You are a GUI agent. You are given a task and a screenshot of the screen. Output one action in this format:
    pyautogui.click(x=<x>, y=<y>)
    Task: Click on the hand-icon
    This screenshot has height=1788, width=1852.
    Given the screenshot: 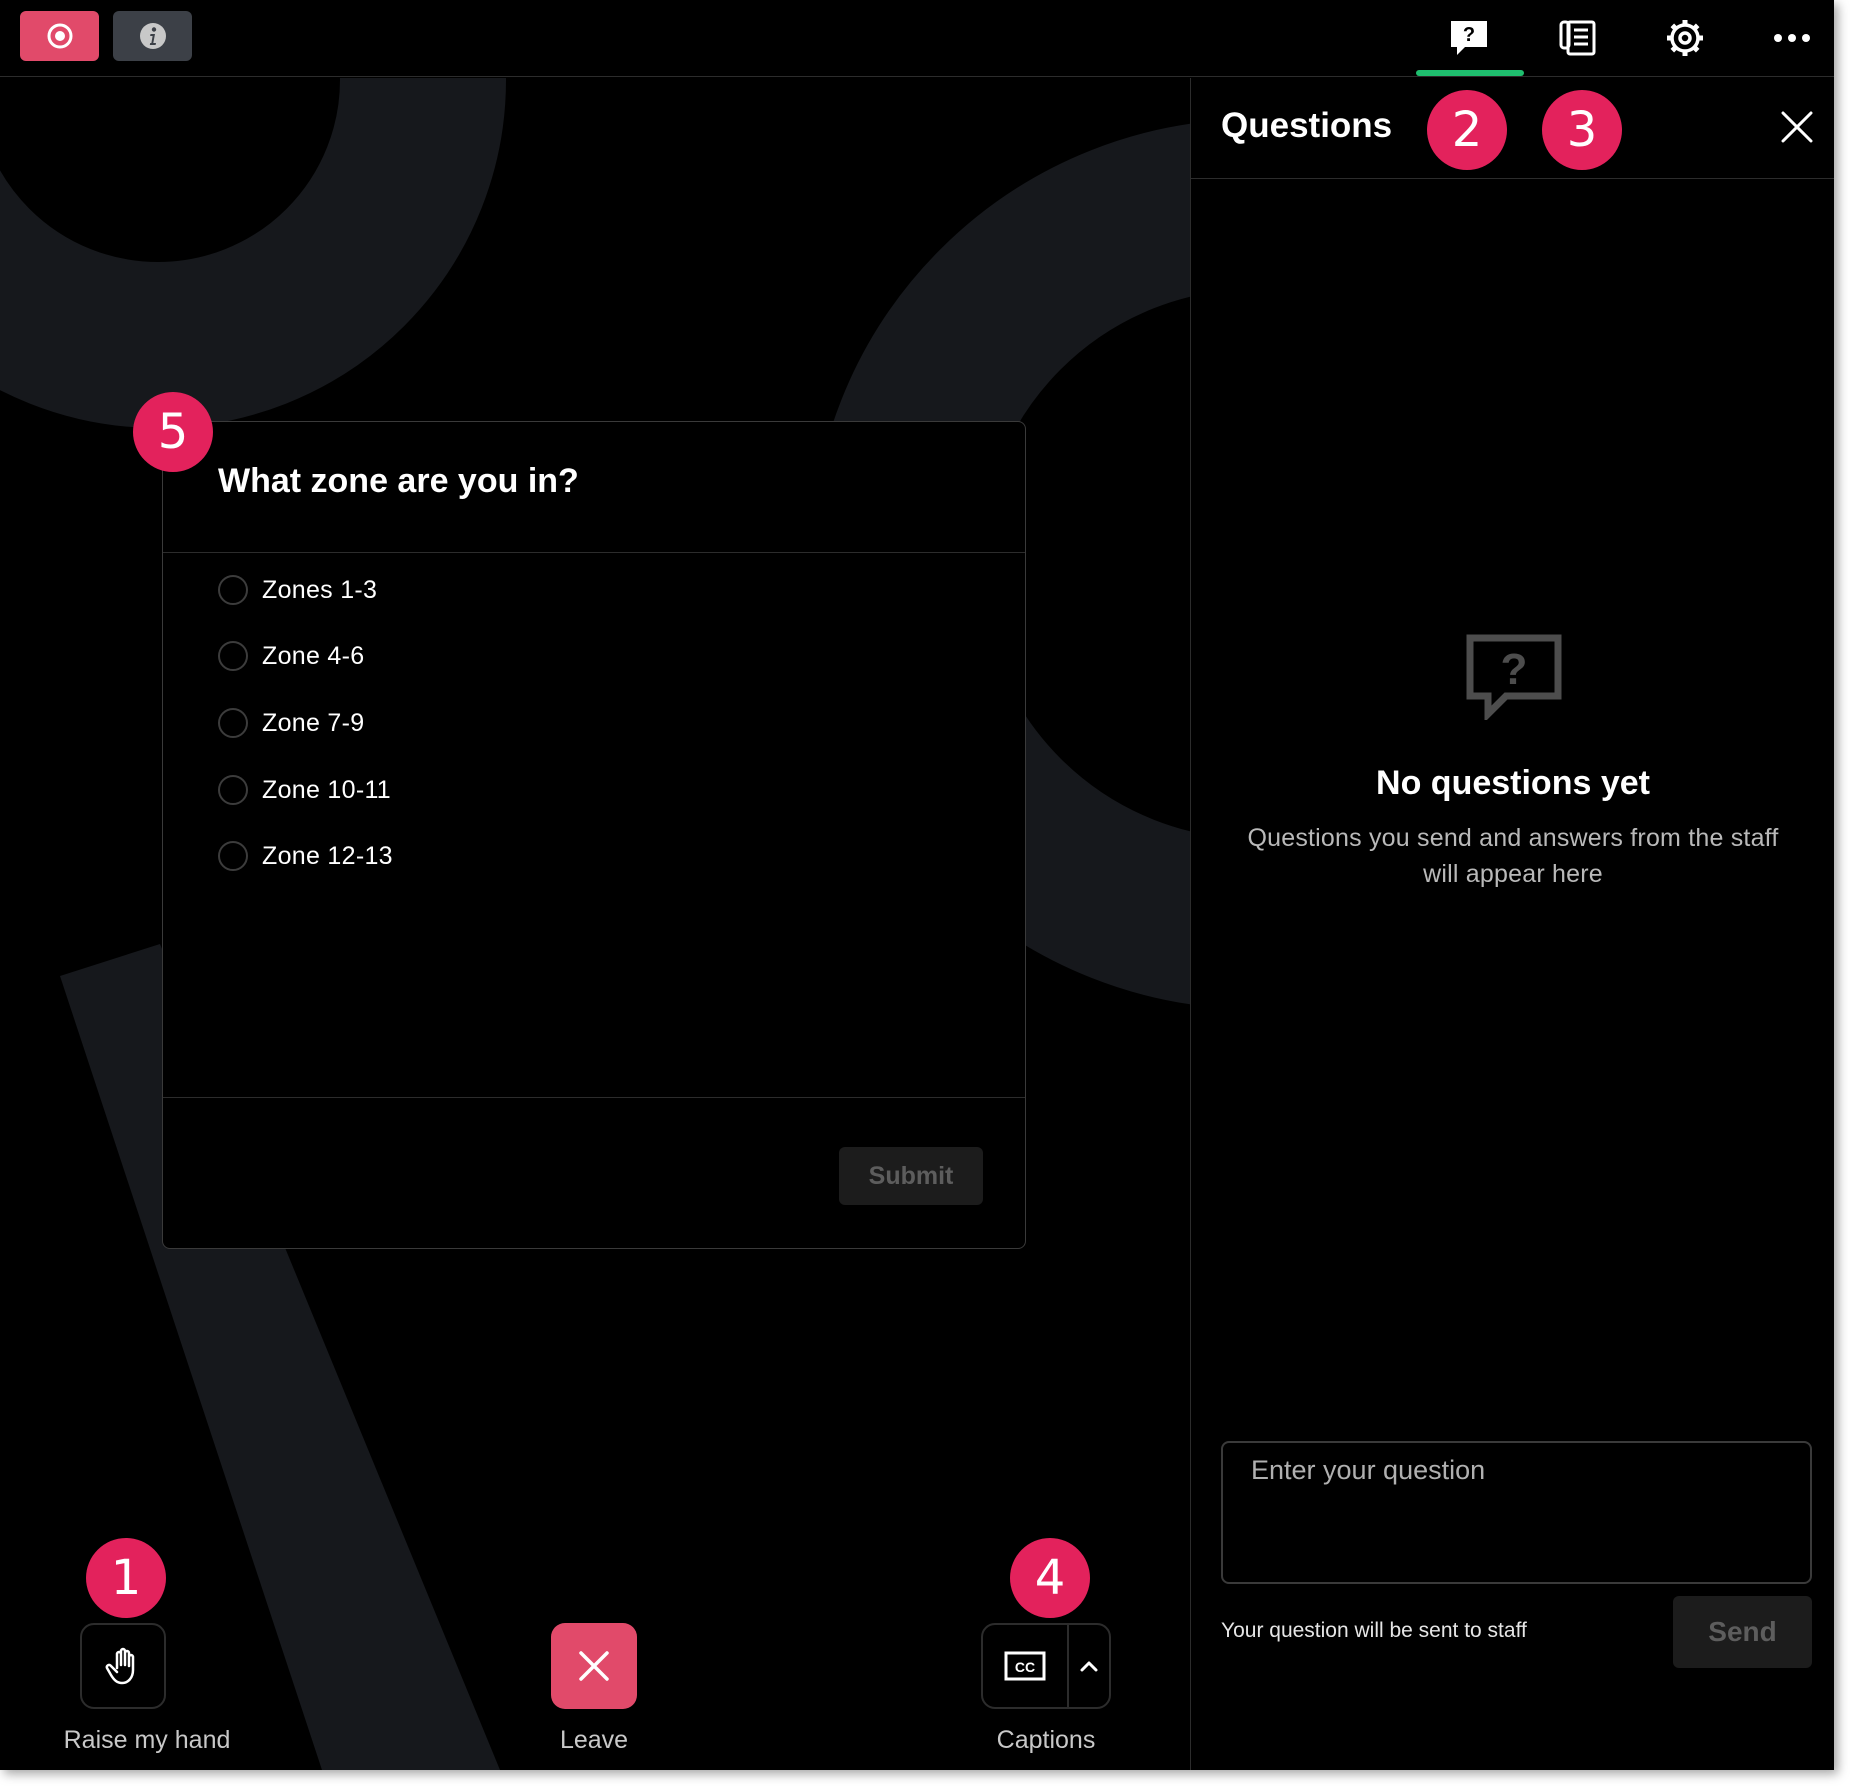 What is the action you would take?
    pyautogui.click(x=120, y=1666)
    